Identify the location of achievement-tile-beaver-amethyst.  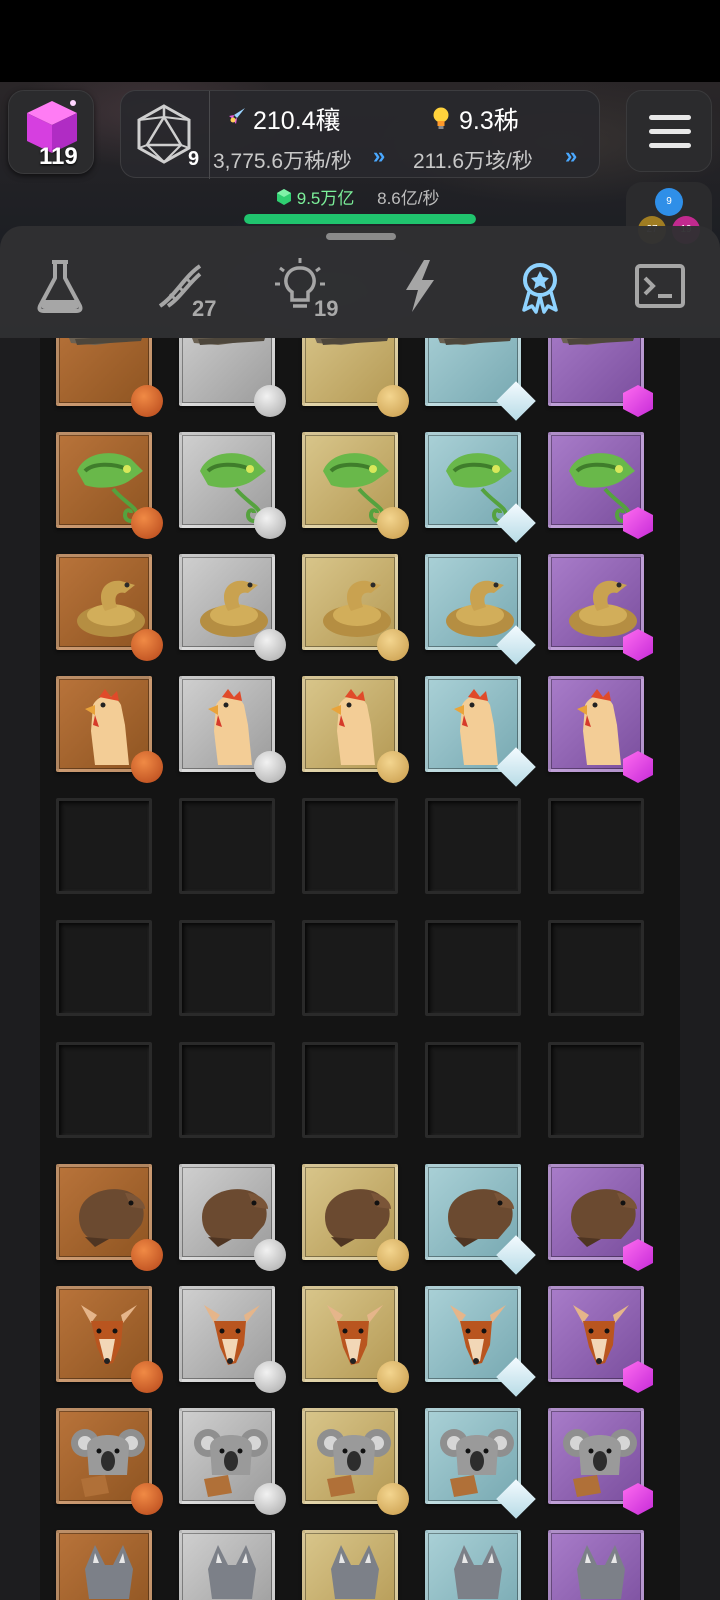
(600, 1217).